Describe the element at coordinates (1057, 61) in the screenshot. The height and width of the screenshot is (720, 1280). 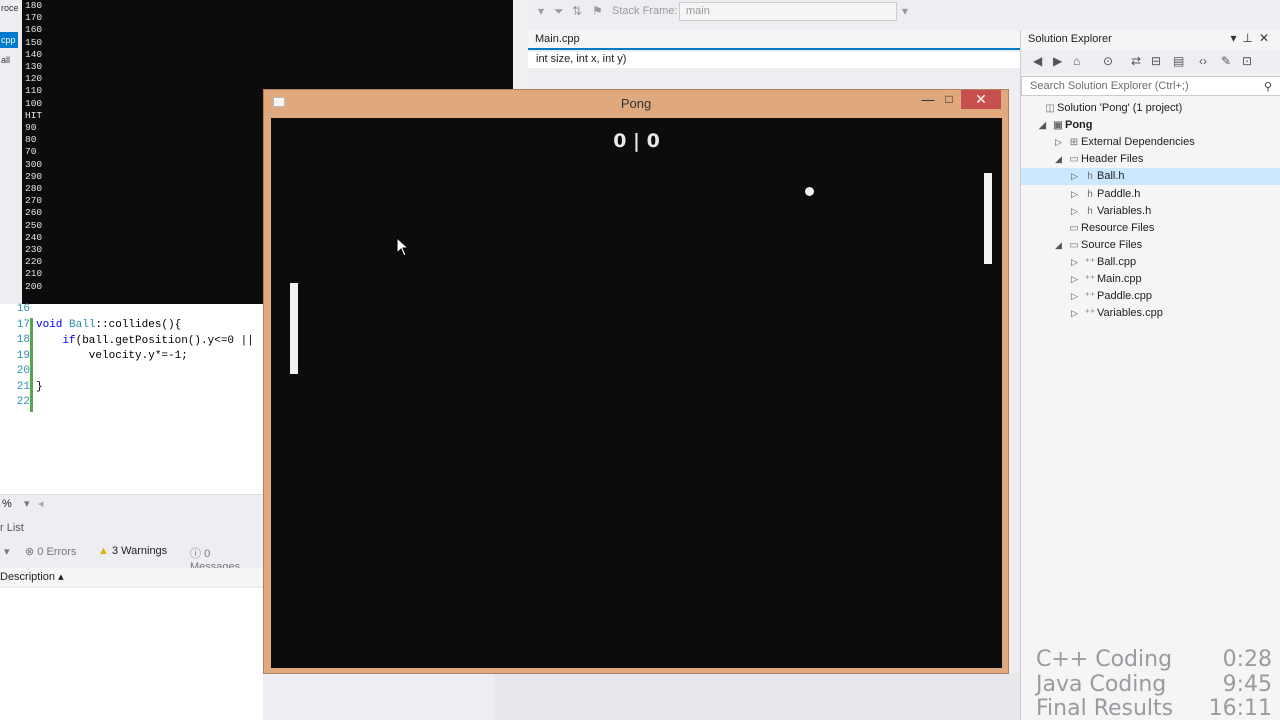
I see `forward-icon: ▶` at that location.